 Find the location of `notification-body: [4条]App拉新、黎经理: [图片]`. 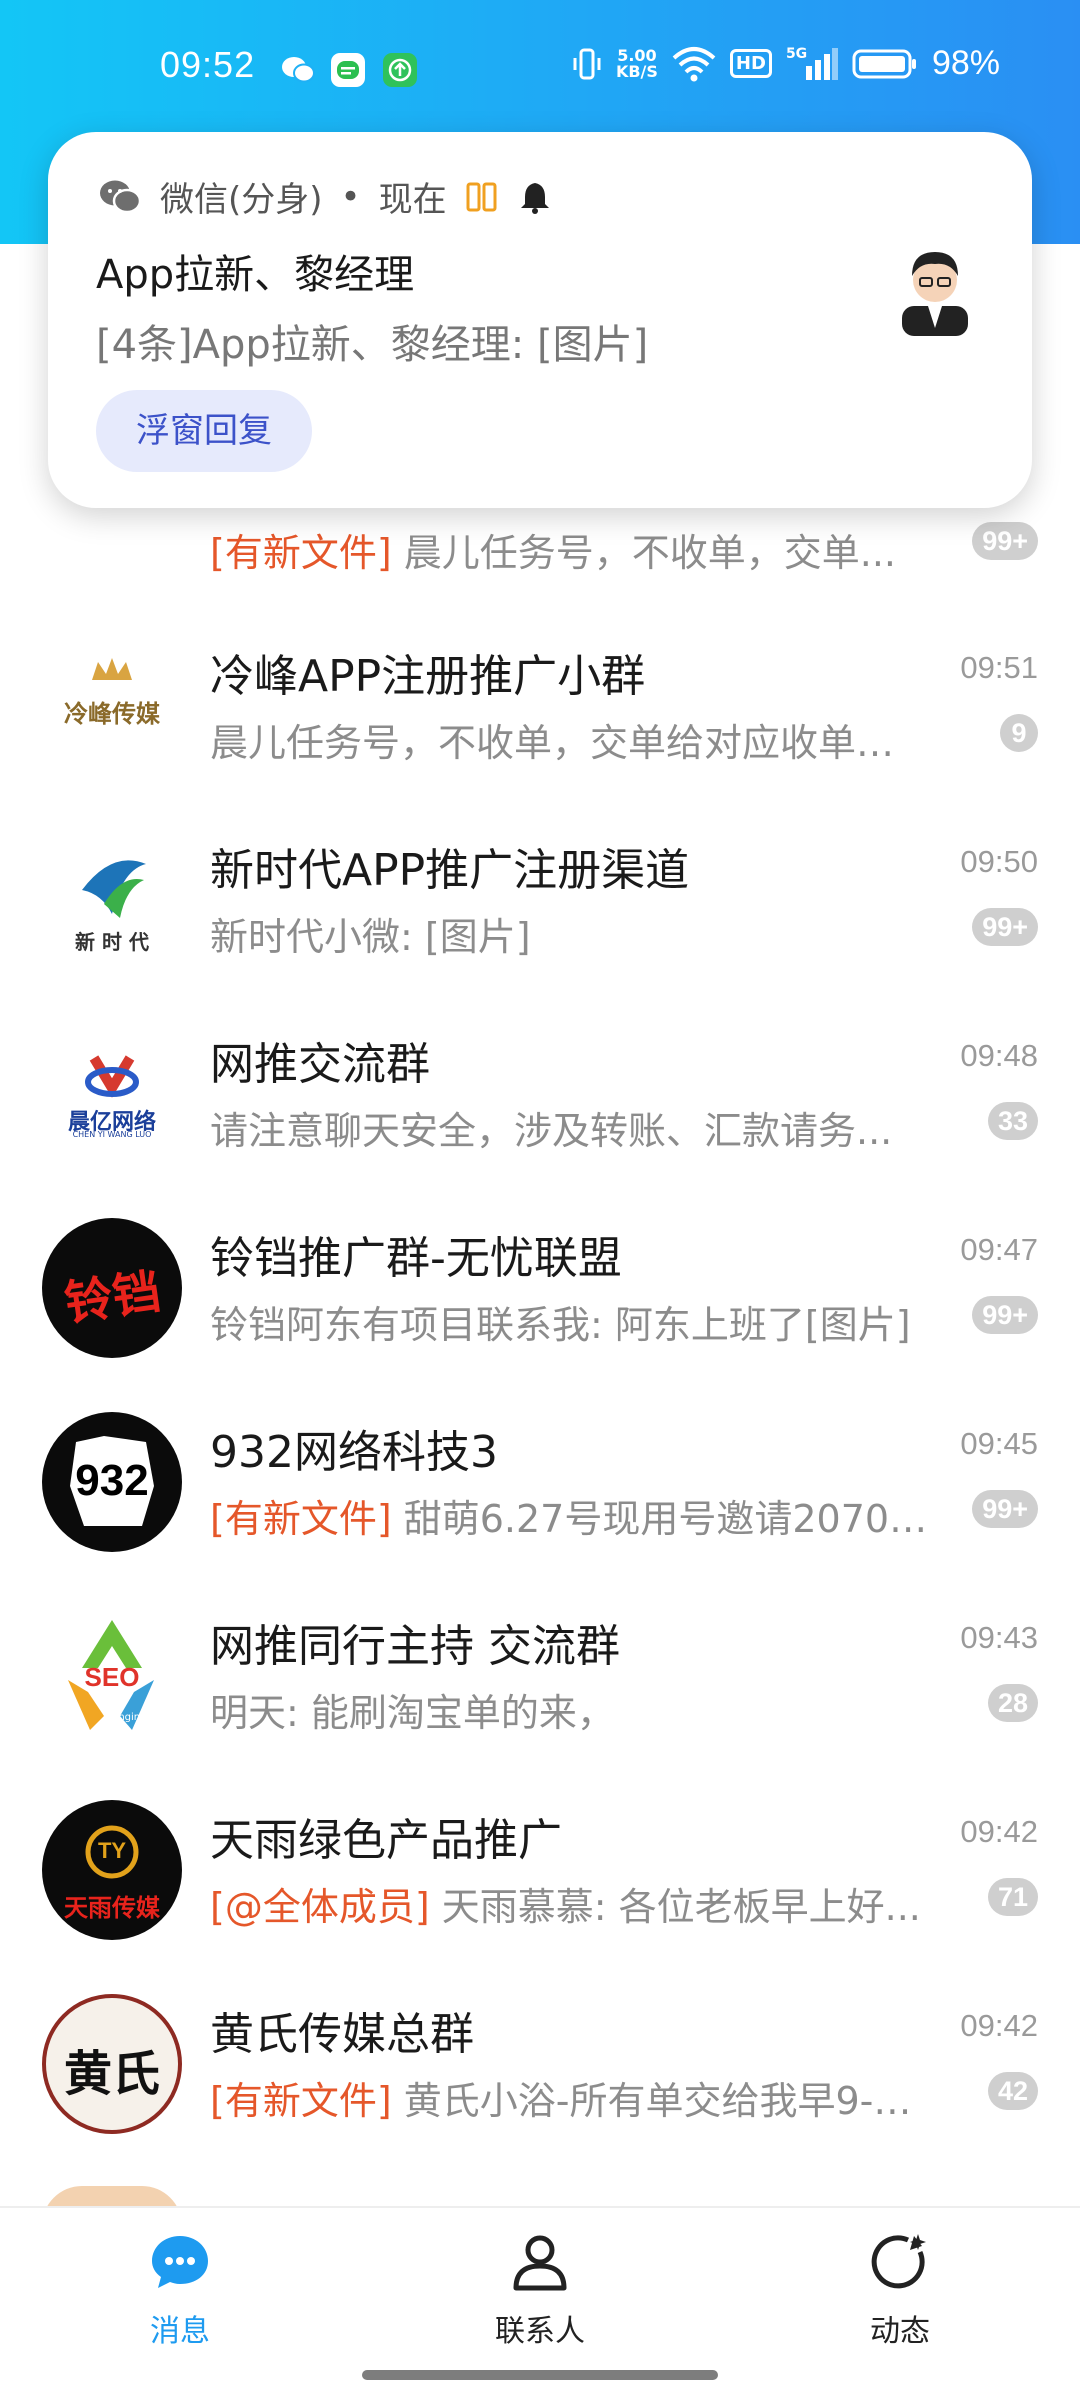

notification-body: [4条]App拉新、黎经理: [图片] is located at coordinates (372, 345).